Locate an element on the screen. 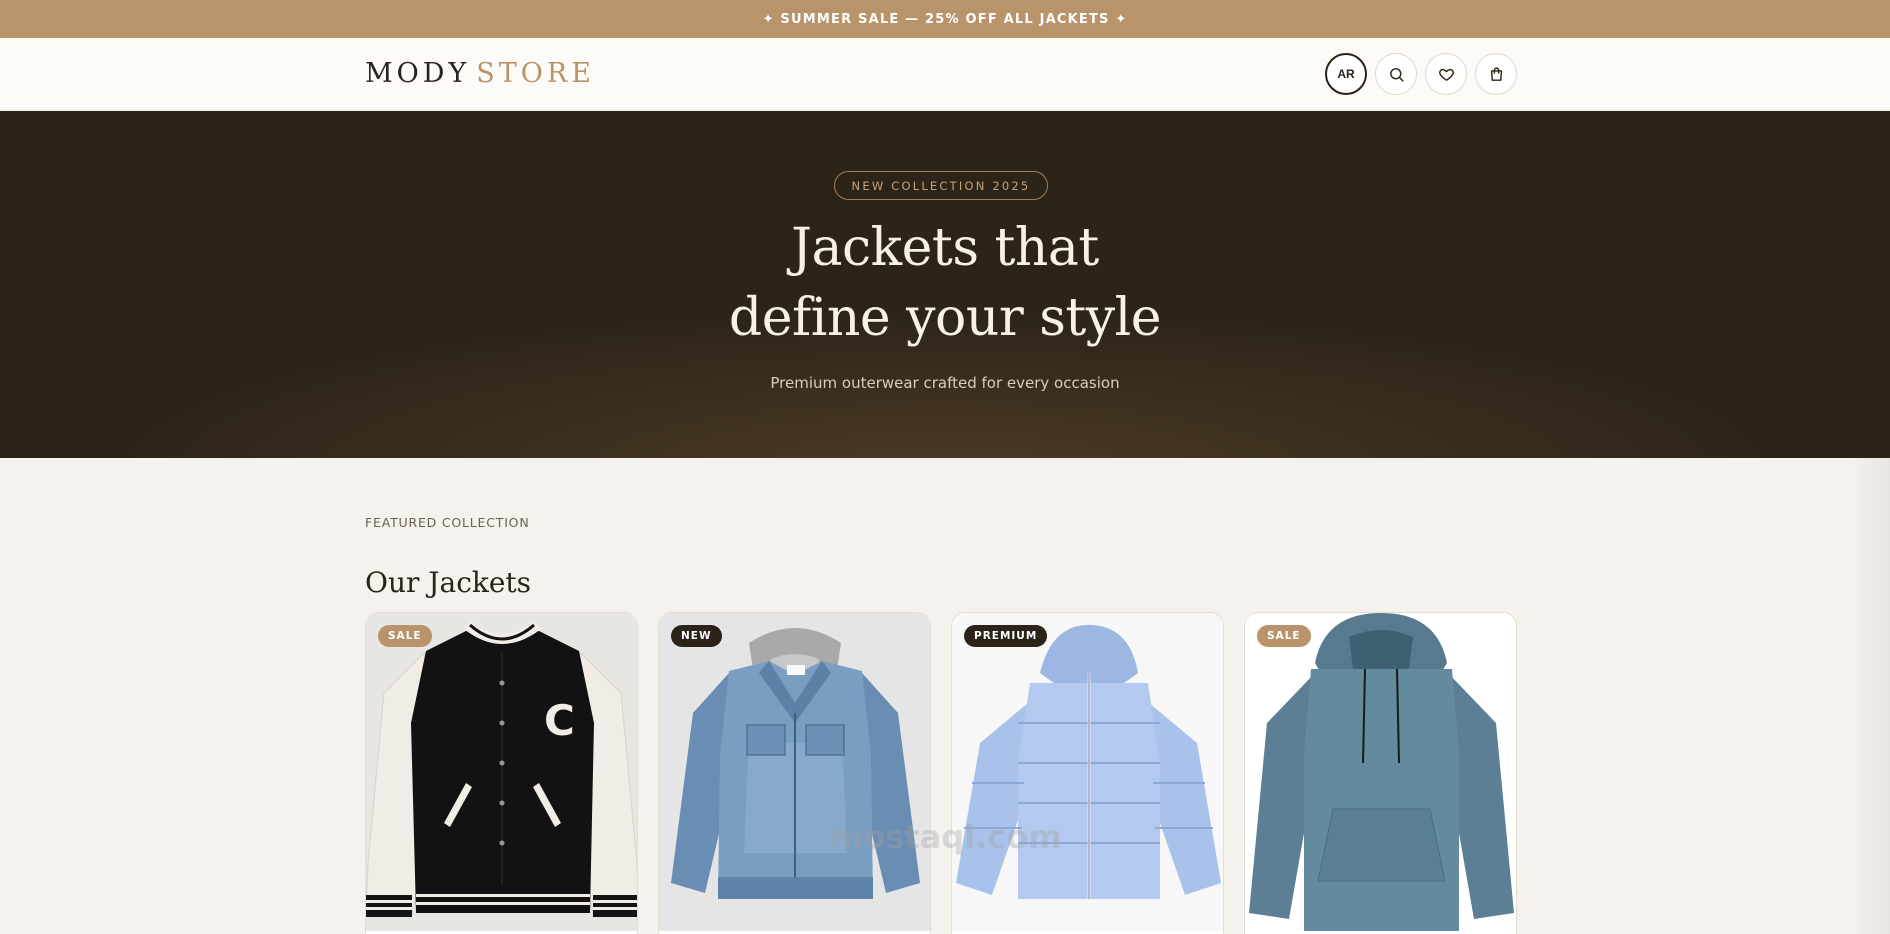 This screenshot has height=934, width=1890. logo-part-2: STORE is located at coordinates (535, 73).